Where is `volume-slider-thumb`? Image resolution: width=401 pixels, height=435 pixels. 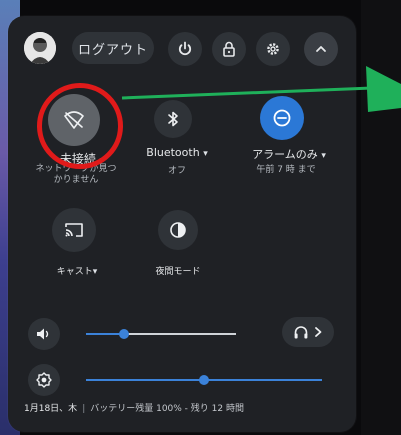
volume-slider-thumb is located at coordinates (124, 334).